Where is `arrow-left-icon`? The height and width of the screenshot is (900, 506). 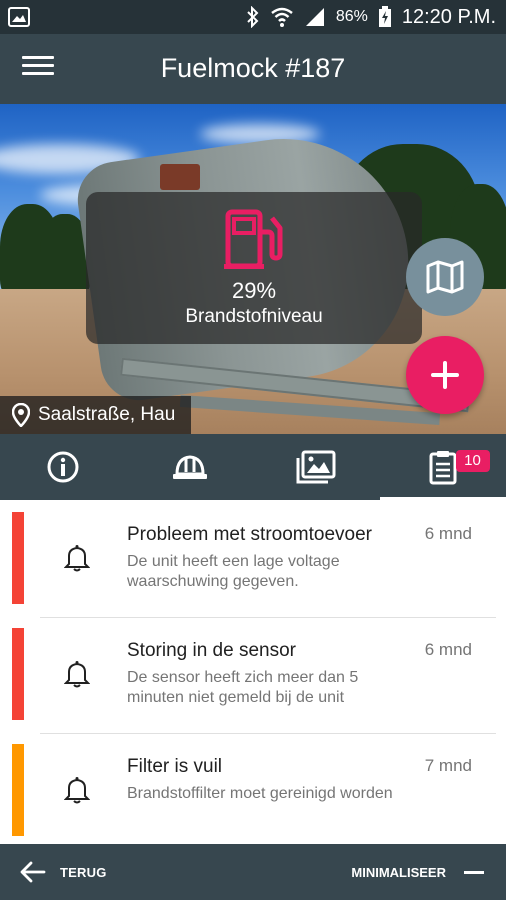
arrow-left-icon is located at coordinates (33, 872).